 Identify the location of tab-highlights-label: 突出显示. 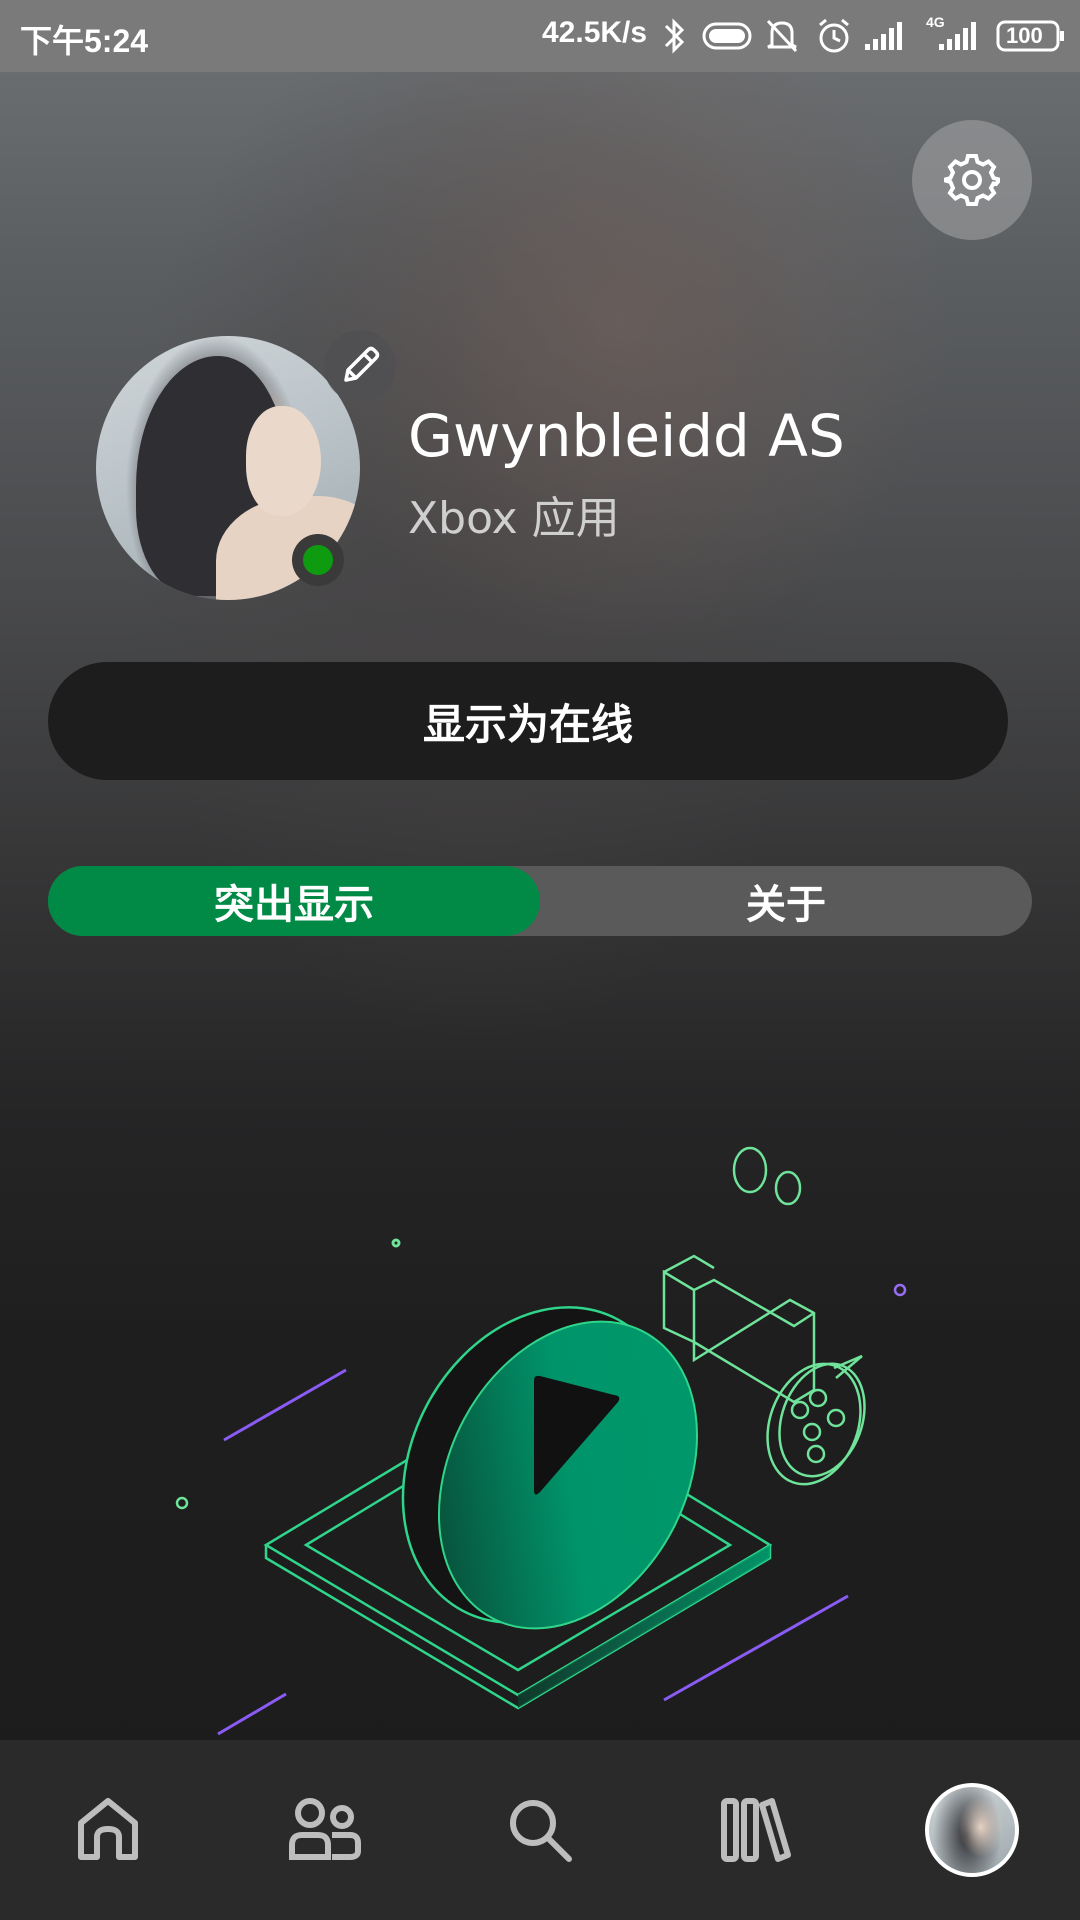
(294, 905).